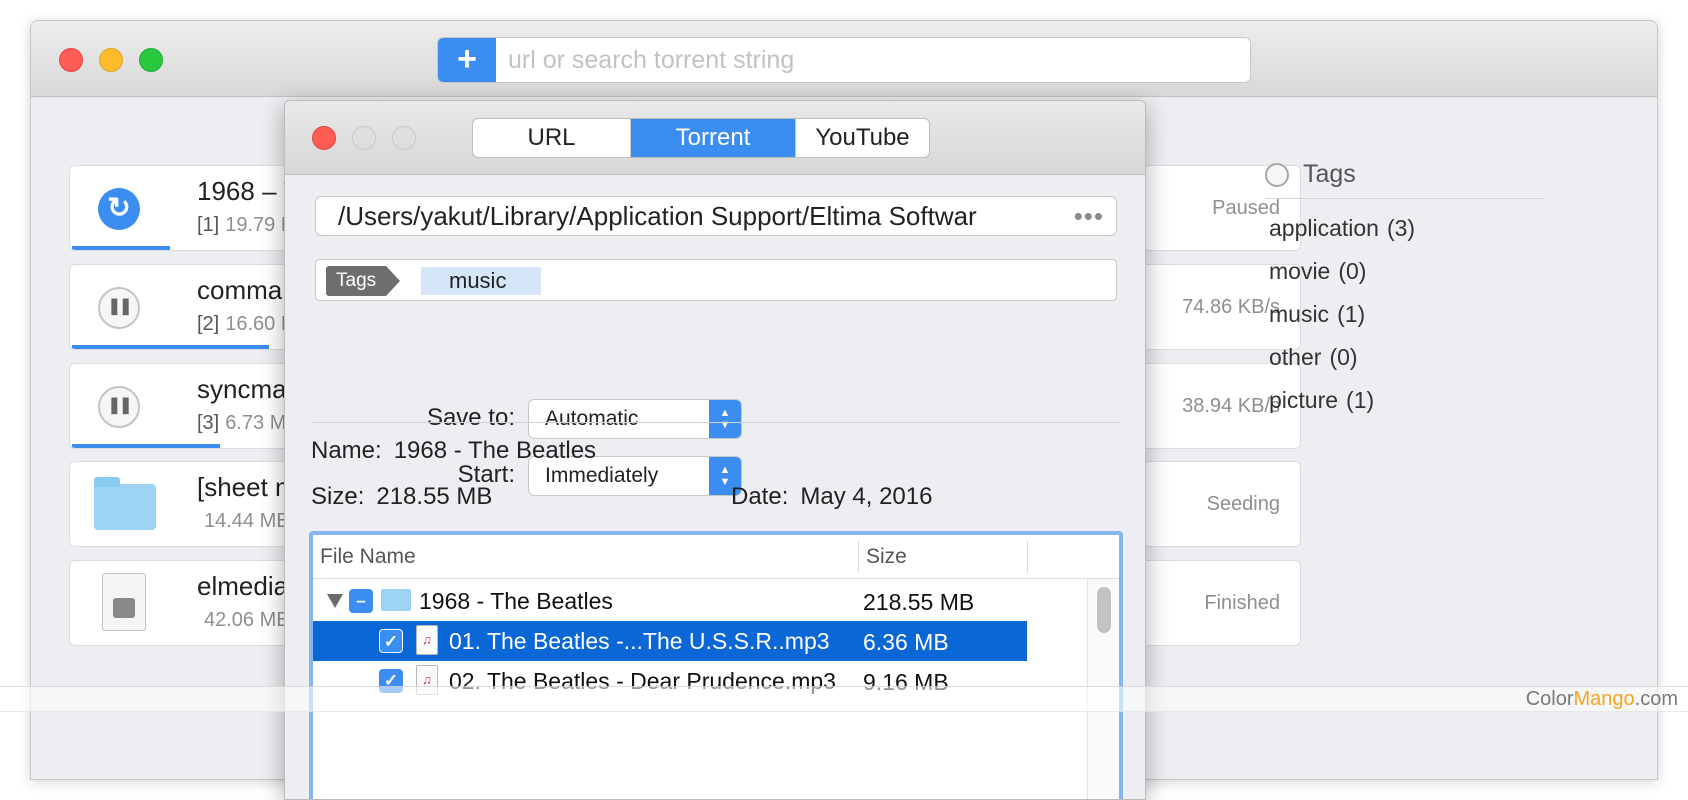 The image size is (1688, 800). Describe the element at coordinates (71, 60) in the screenshot. I see `close-window-button` at that location.